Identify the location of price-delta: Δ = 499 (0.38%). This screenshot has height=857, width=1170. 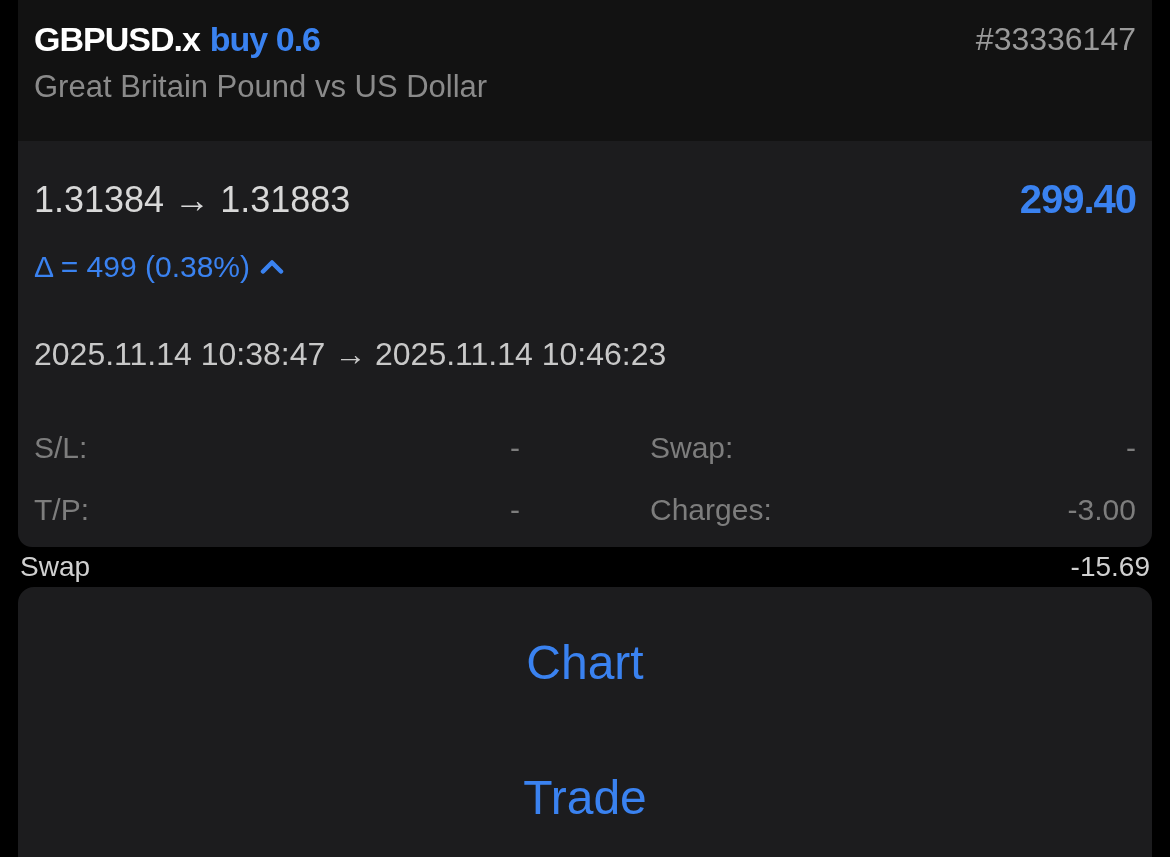
(142, 267).